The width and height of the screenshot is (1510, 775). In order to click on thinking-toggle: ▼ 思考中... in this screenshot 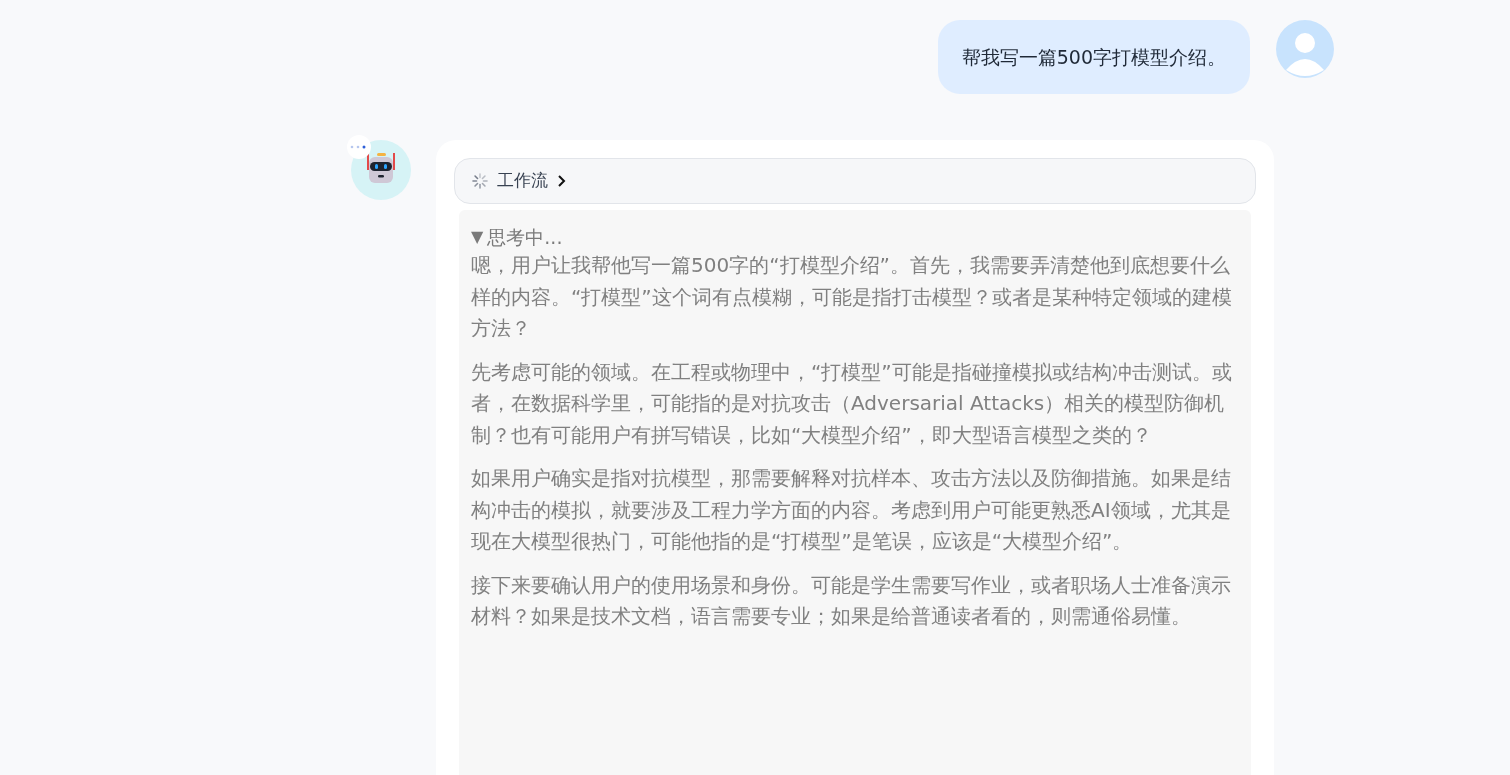, I will do `click(517, 237)`.